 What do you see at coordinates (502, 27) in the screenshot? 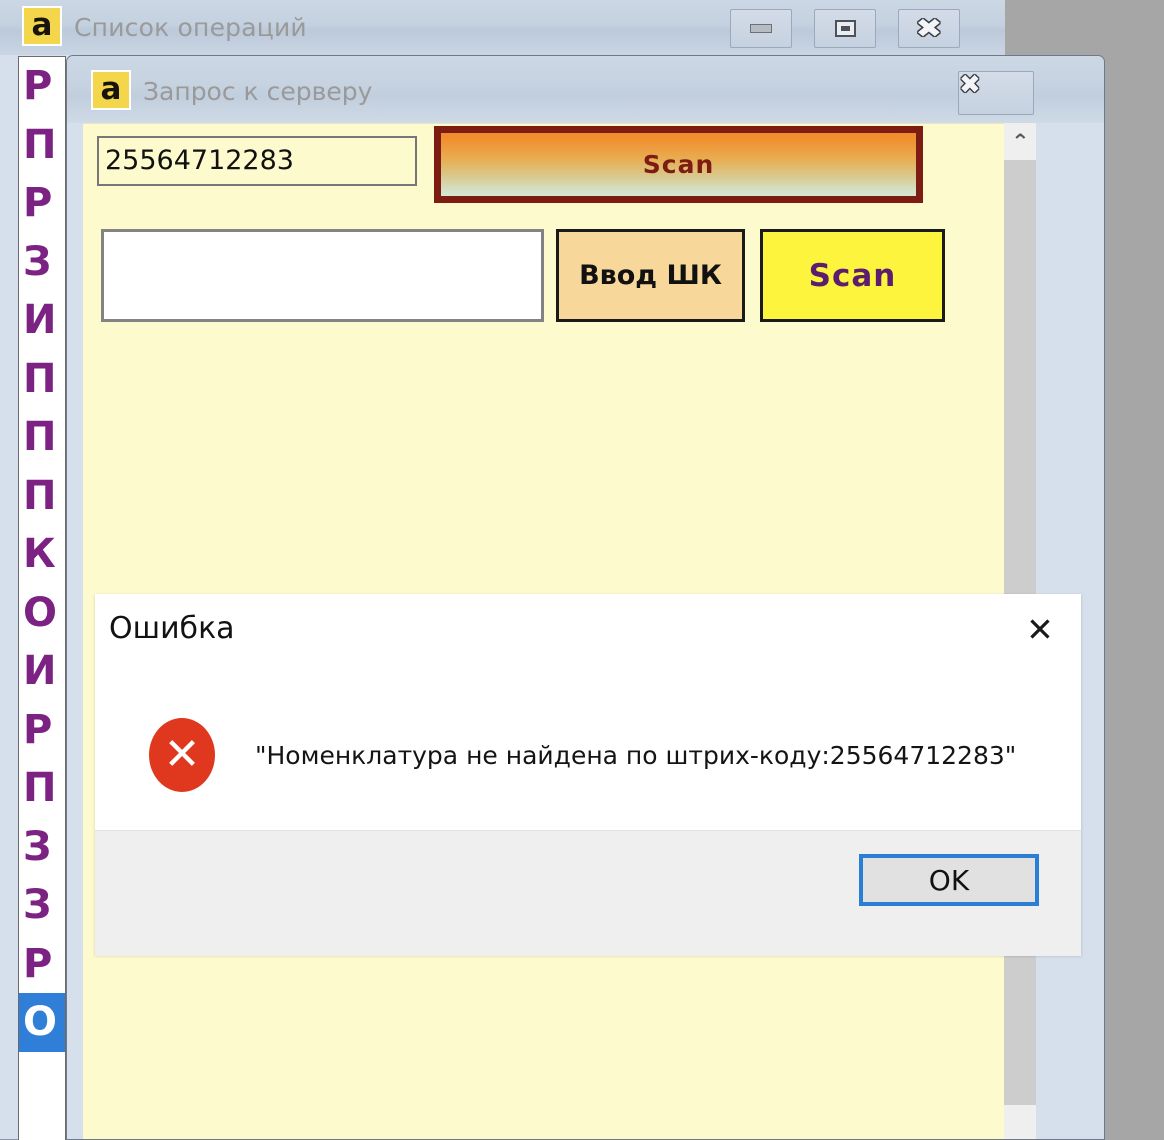
I see `outer-window-titlebar: a Список операций ✖` at bounding box center [502, 27].